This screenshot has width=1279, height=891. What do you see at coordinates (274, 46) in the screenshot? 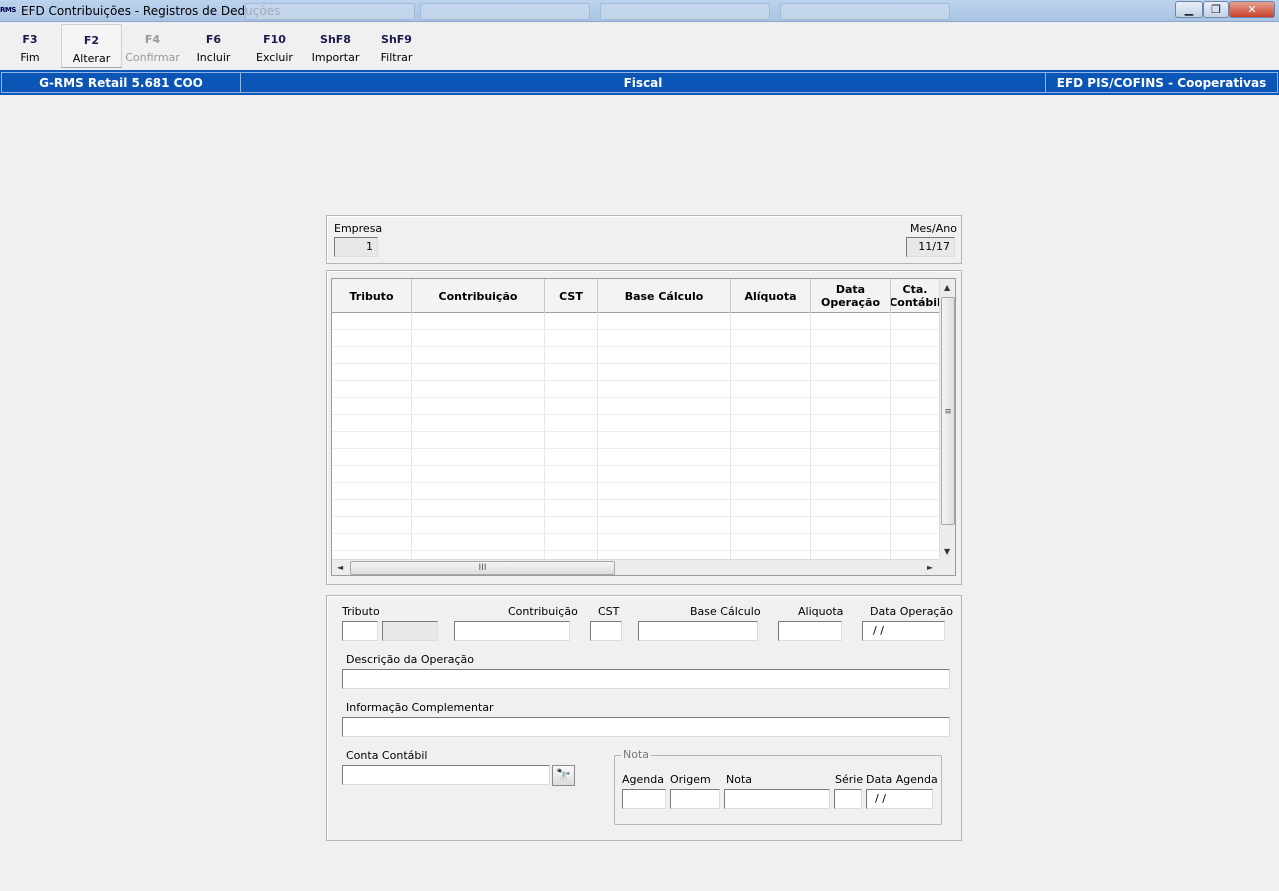
I see `excluir-button: F10 Excluir` at bounding box center [274, 46].